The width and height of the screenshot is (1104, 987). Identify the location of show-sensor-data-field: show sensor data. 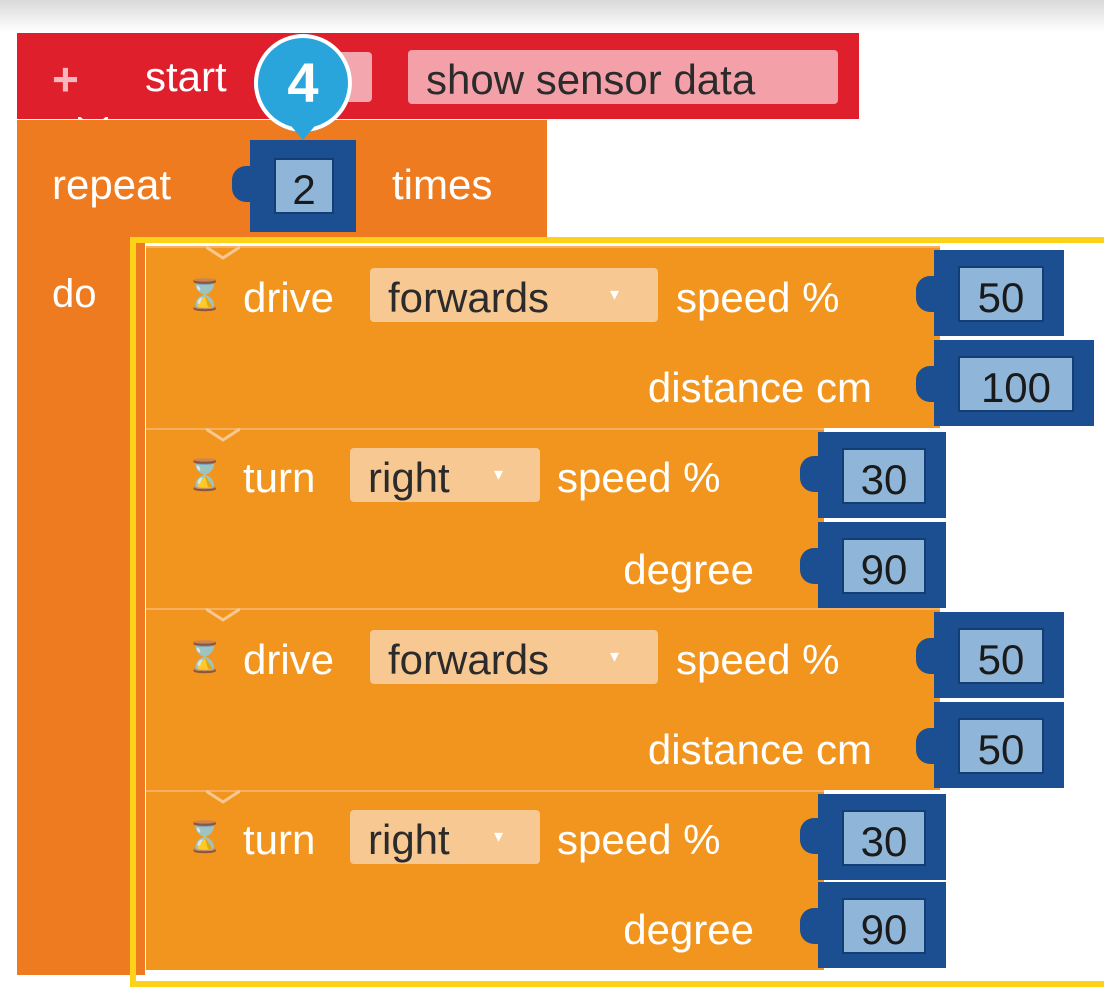
(623, 77).